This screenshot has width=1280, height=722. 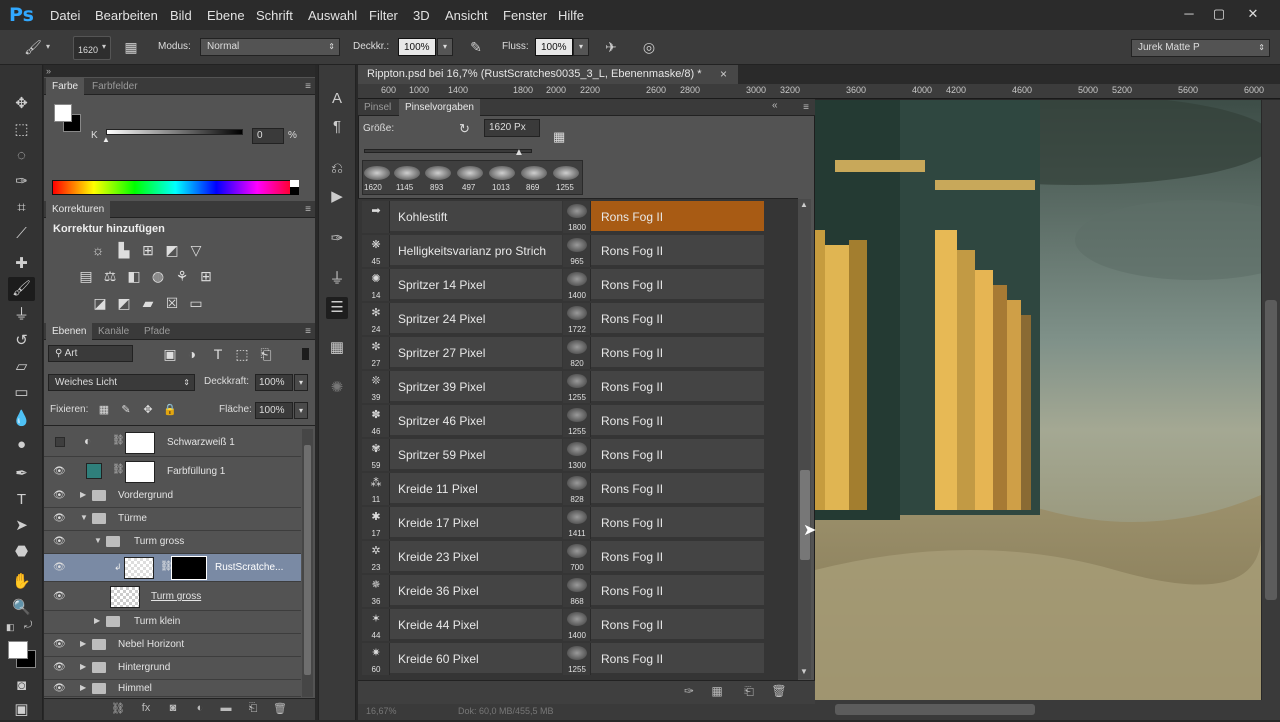 I want to click on workspace-select: Jurek Matte P ⇕, so click(x=1200, y=48).